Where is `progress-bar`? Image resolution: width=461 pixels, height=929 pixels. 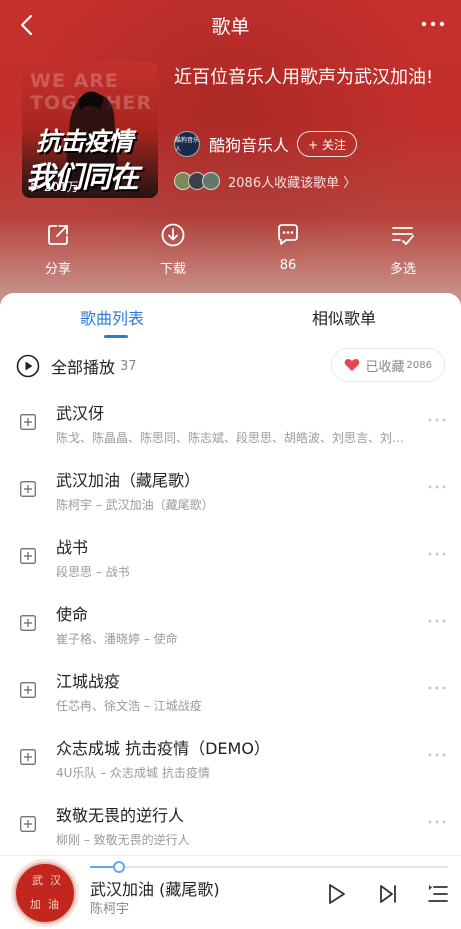
progress-bar is located at coordinates (269, 867).